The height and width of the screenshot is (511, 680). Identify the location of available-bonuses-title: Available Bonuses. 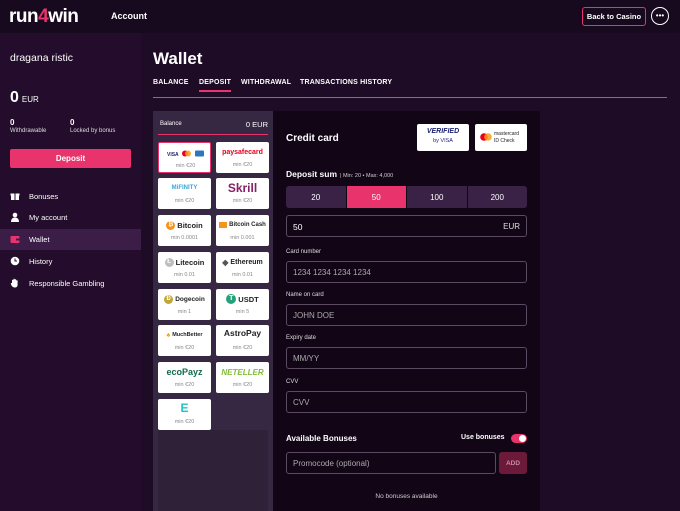
(321, 438).